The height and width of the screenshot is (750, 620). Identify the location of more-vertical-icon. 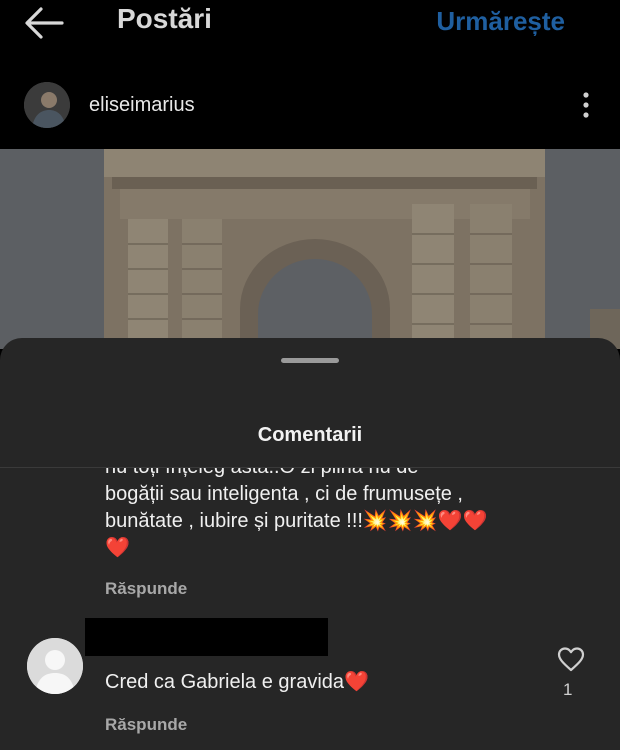
(586, 105).